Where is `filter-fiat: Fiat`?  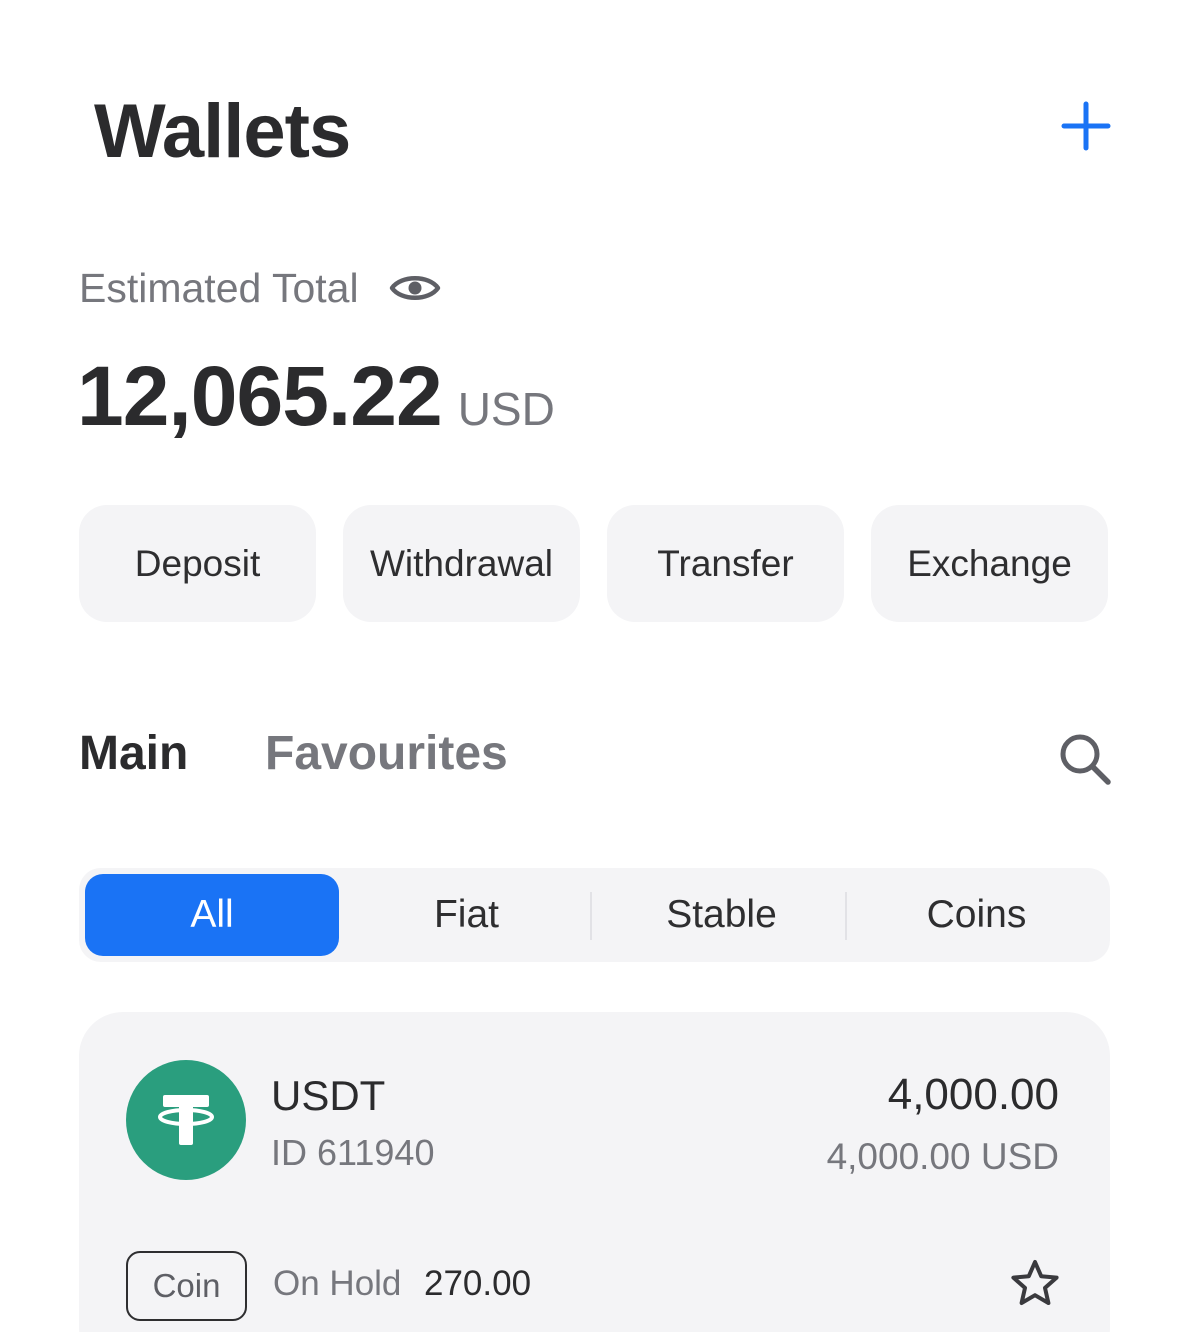
filter-fiat: Fiat is located at coordinates (466, 915).